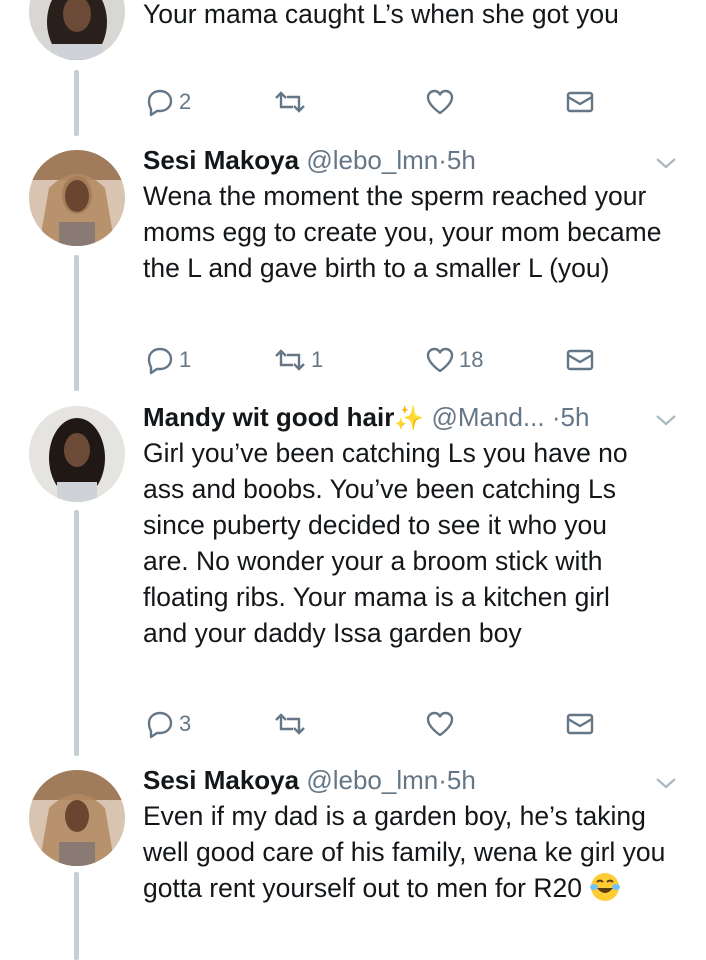 This screenshot has height=960, width=706. Describe the element at coordinates (185, 359) in the screenshot. I see `reply-count: 1` at that location.